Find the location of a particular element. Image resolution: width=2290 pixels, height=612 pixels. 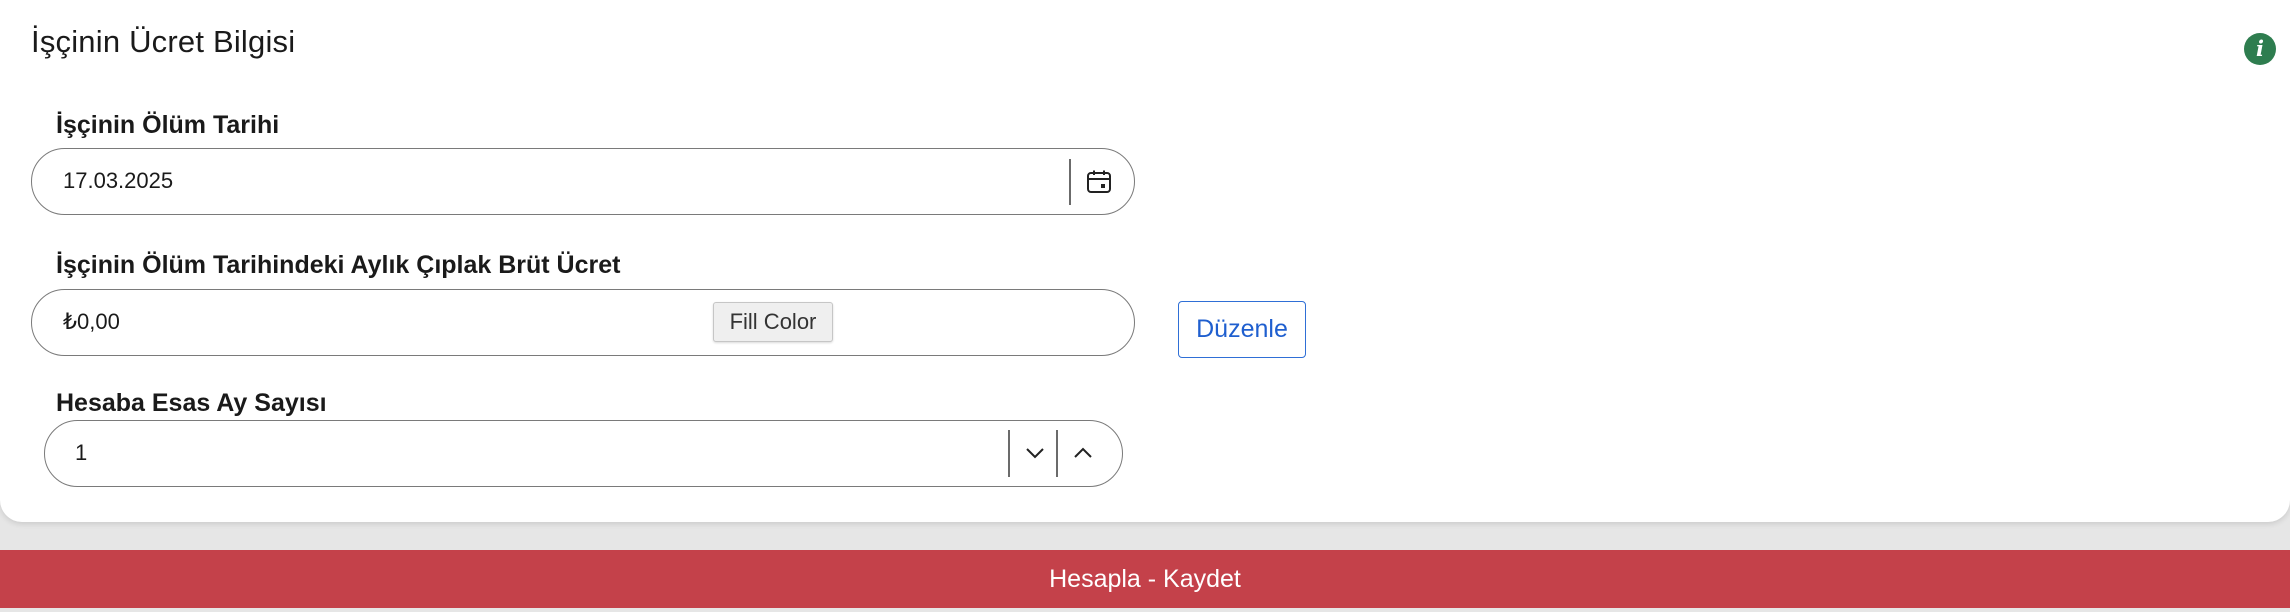

gross-wage-value: ₺0,00 is located at coordinates (91, 322).